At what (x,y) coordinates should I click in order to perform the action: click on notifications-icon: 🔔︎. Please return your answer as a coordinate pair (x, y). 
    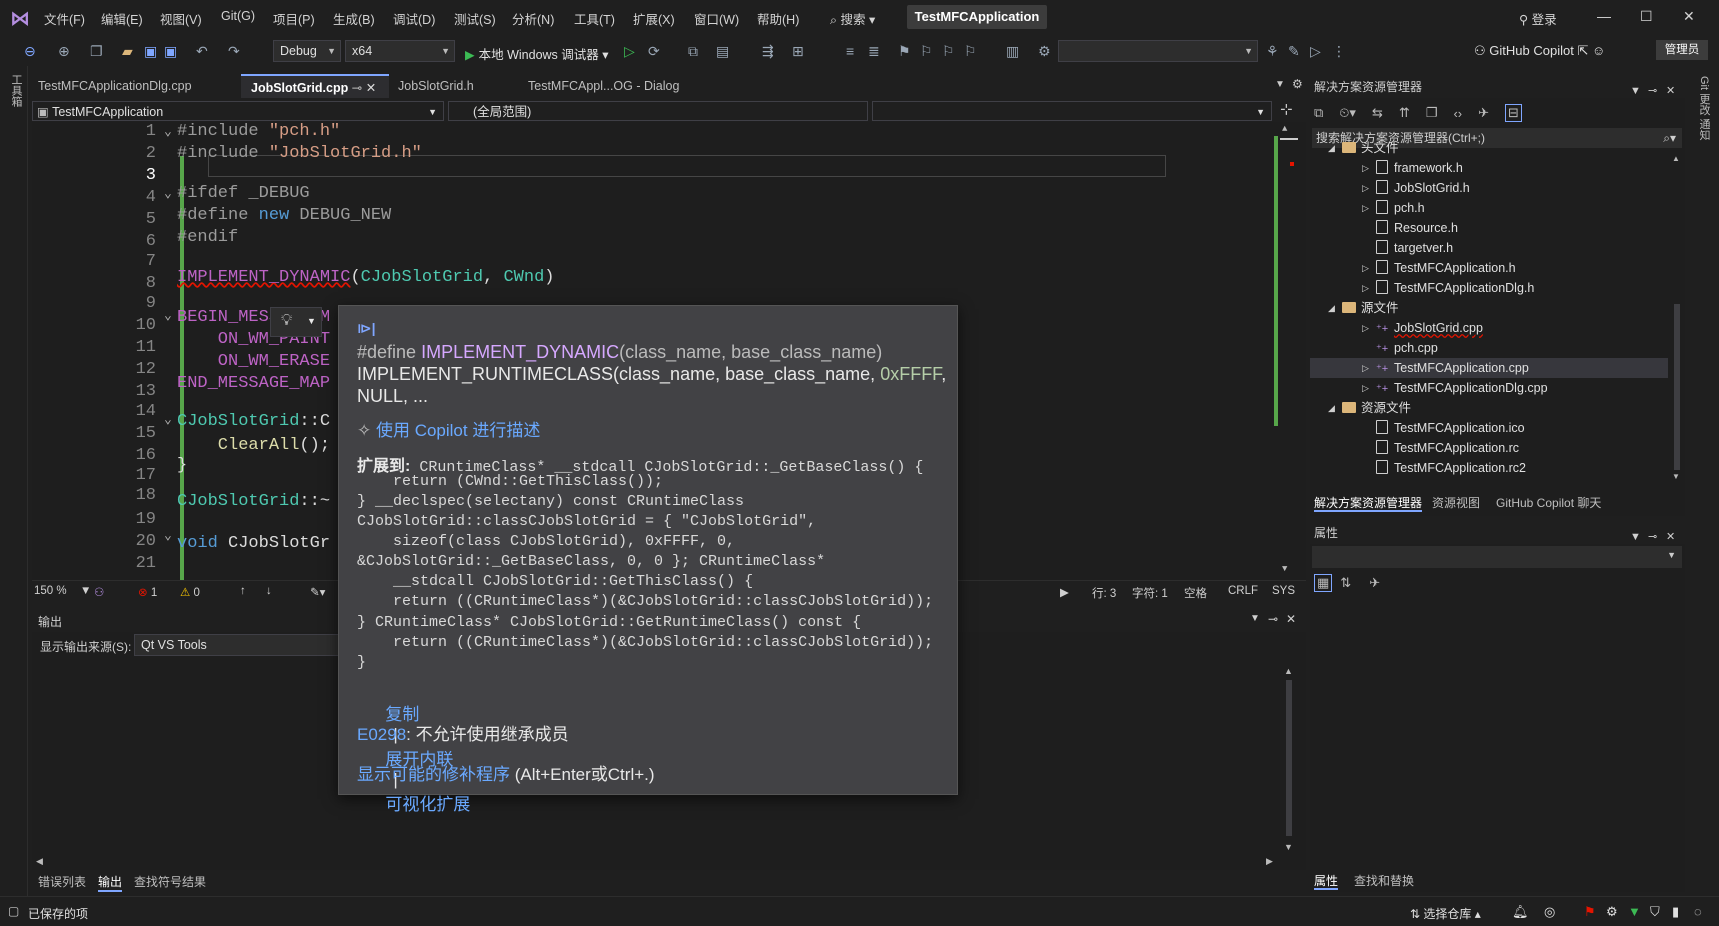
    Looking at the image, I should click on (1520, 912).